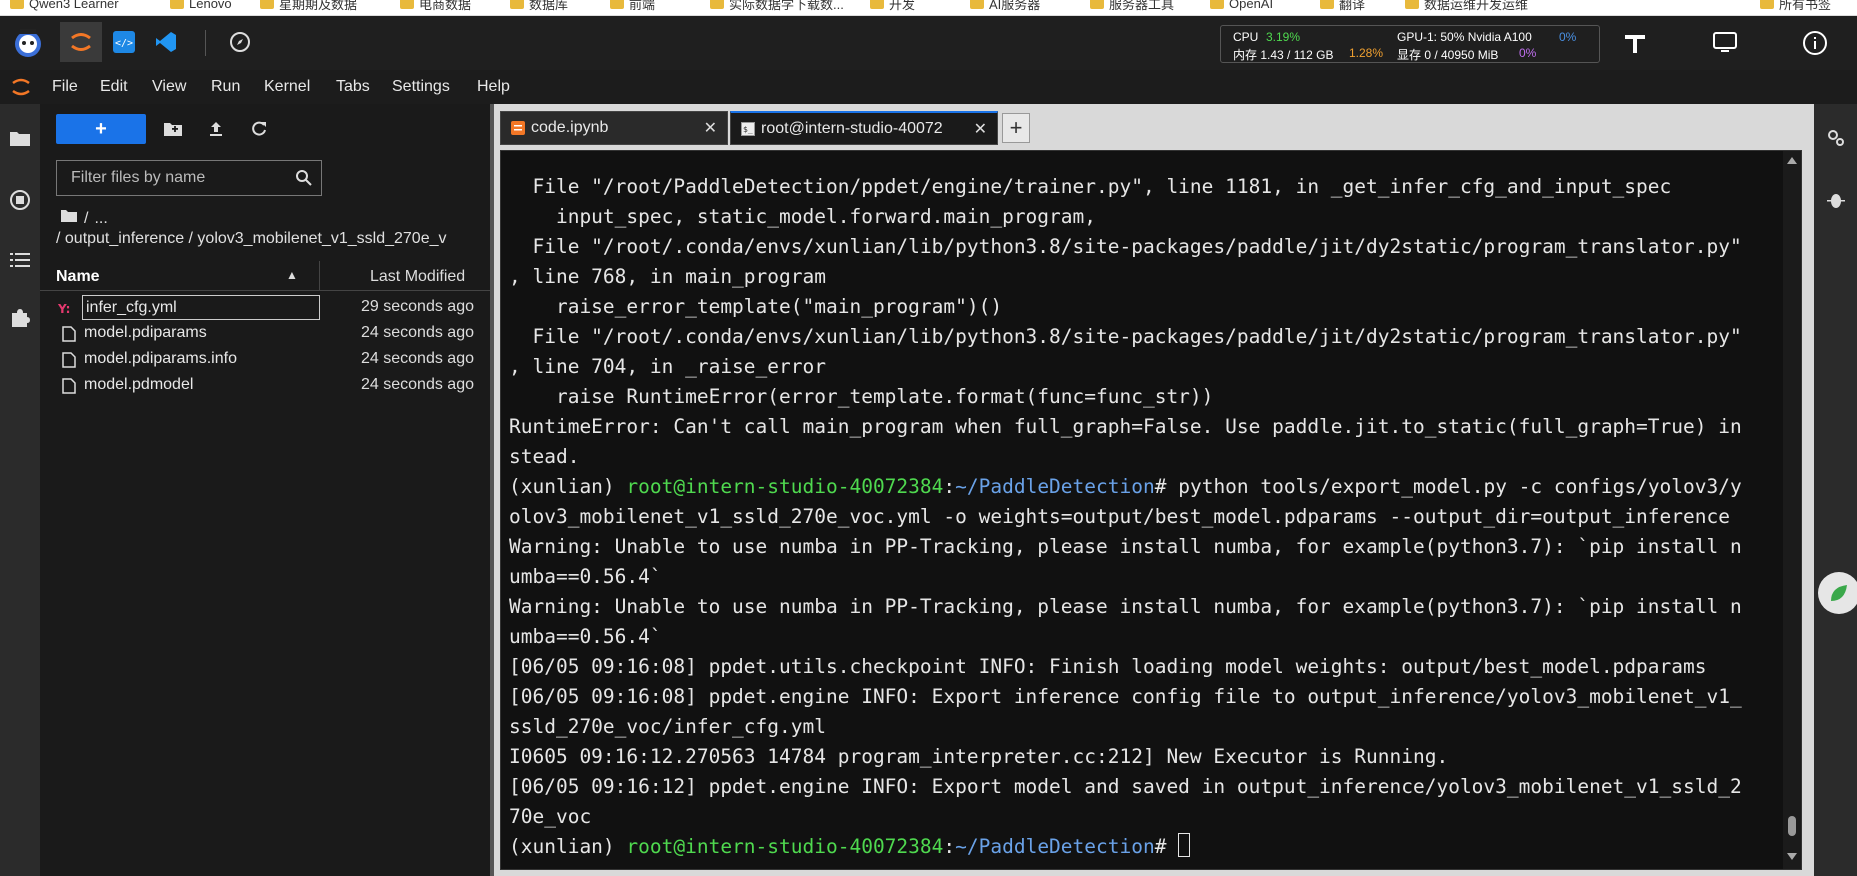 This screenshot has height=876, width=1857. Describe the element at coordinates (1836, 200) in the screenshot. I see `debugger-icon` at that location.